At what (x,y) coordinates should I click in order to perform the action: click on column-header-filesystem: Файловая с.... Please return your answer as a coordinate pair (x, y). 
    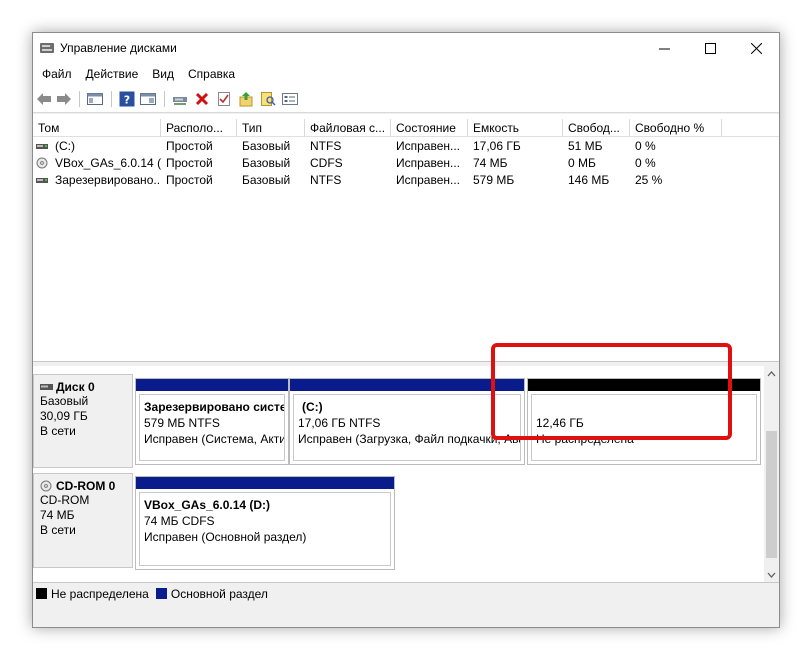
    Looking at the image, I should click on (348, 128).